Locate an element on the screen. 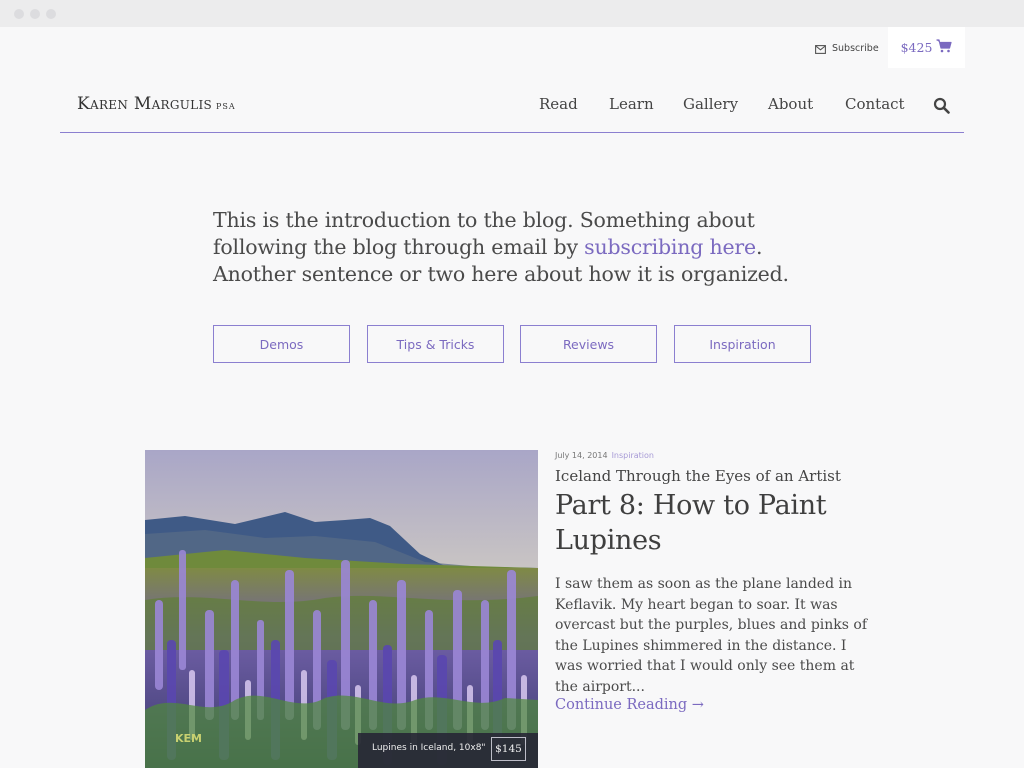 Image resolution: width=1024 pixels, height=768 pixels. nav-item-about: About is located at coordinates (790, 104).